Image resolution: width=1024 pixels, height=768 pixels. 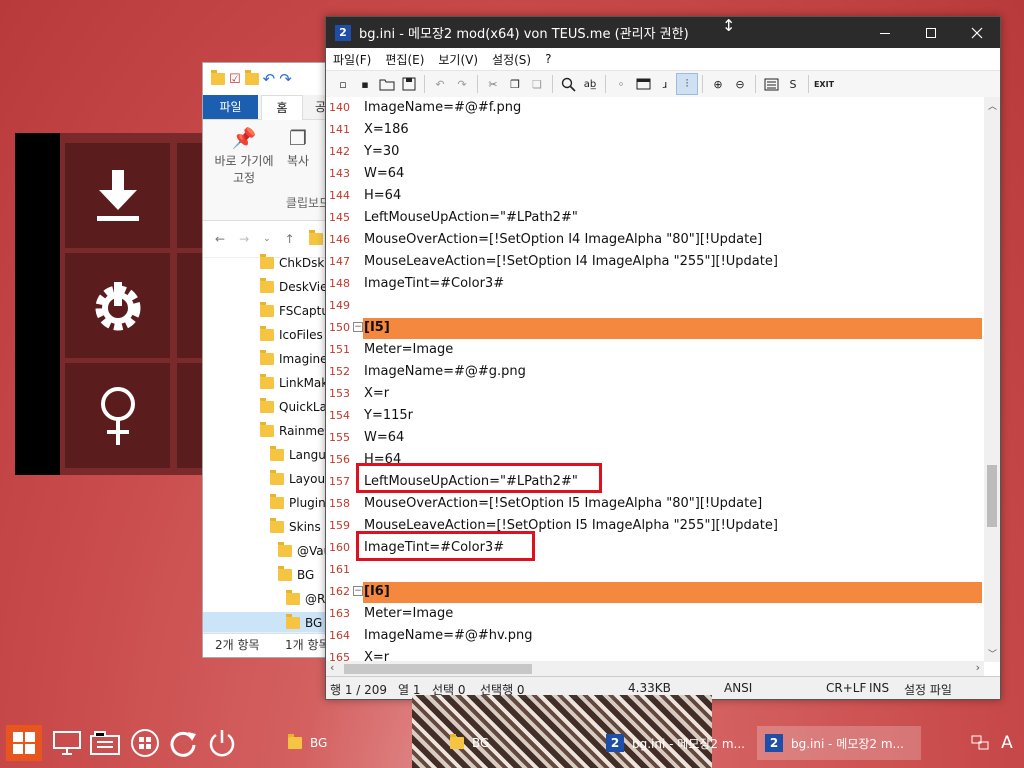 I want to click on code-line: 151 Meter=Image, so click(x=655, y=350).